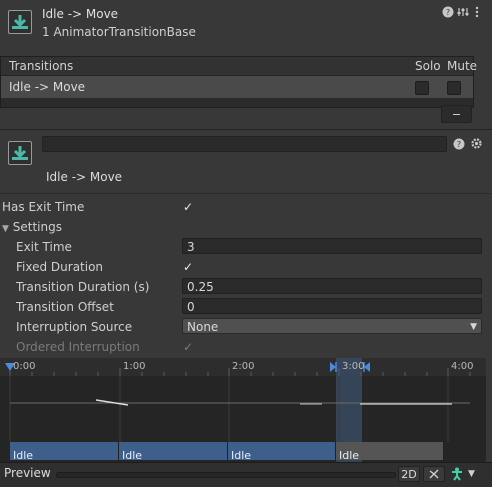  I want to click on transition-name-field, so click(244, 144).